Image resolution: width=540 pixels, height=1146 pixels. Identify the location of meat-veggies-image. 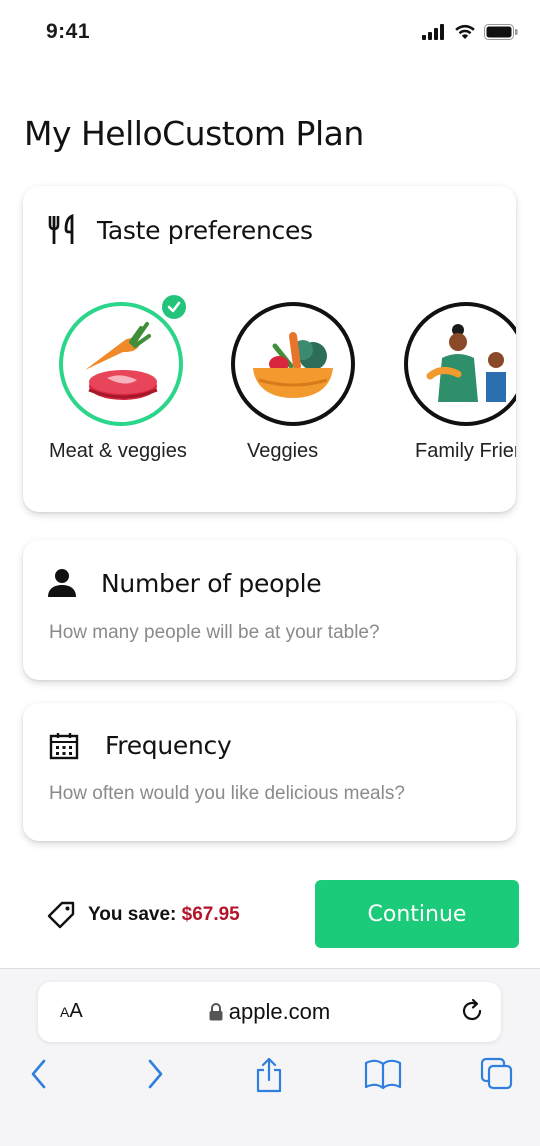
(121, 364).